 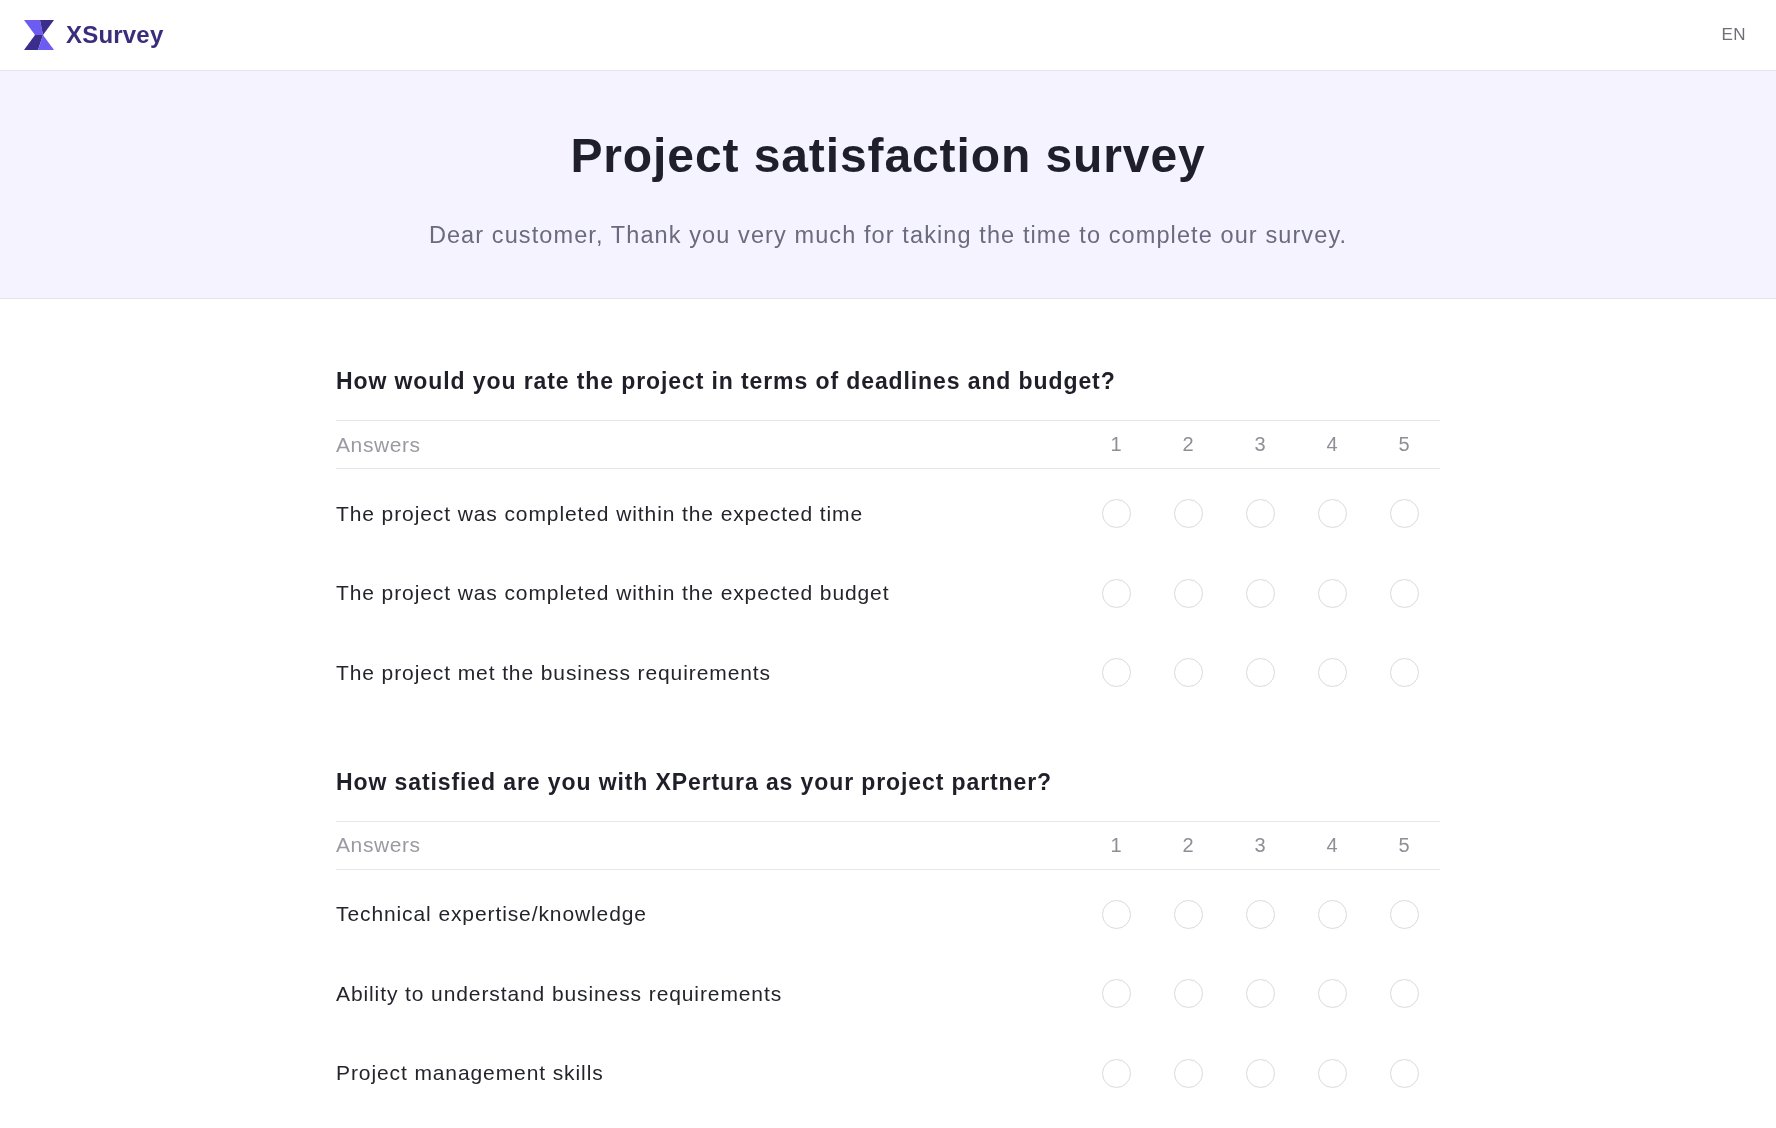 What do you see at coordinates (888, 156) in the screenshot?
I see `survey-title: Project satisfaction survey` at bounding box center [888, 156].